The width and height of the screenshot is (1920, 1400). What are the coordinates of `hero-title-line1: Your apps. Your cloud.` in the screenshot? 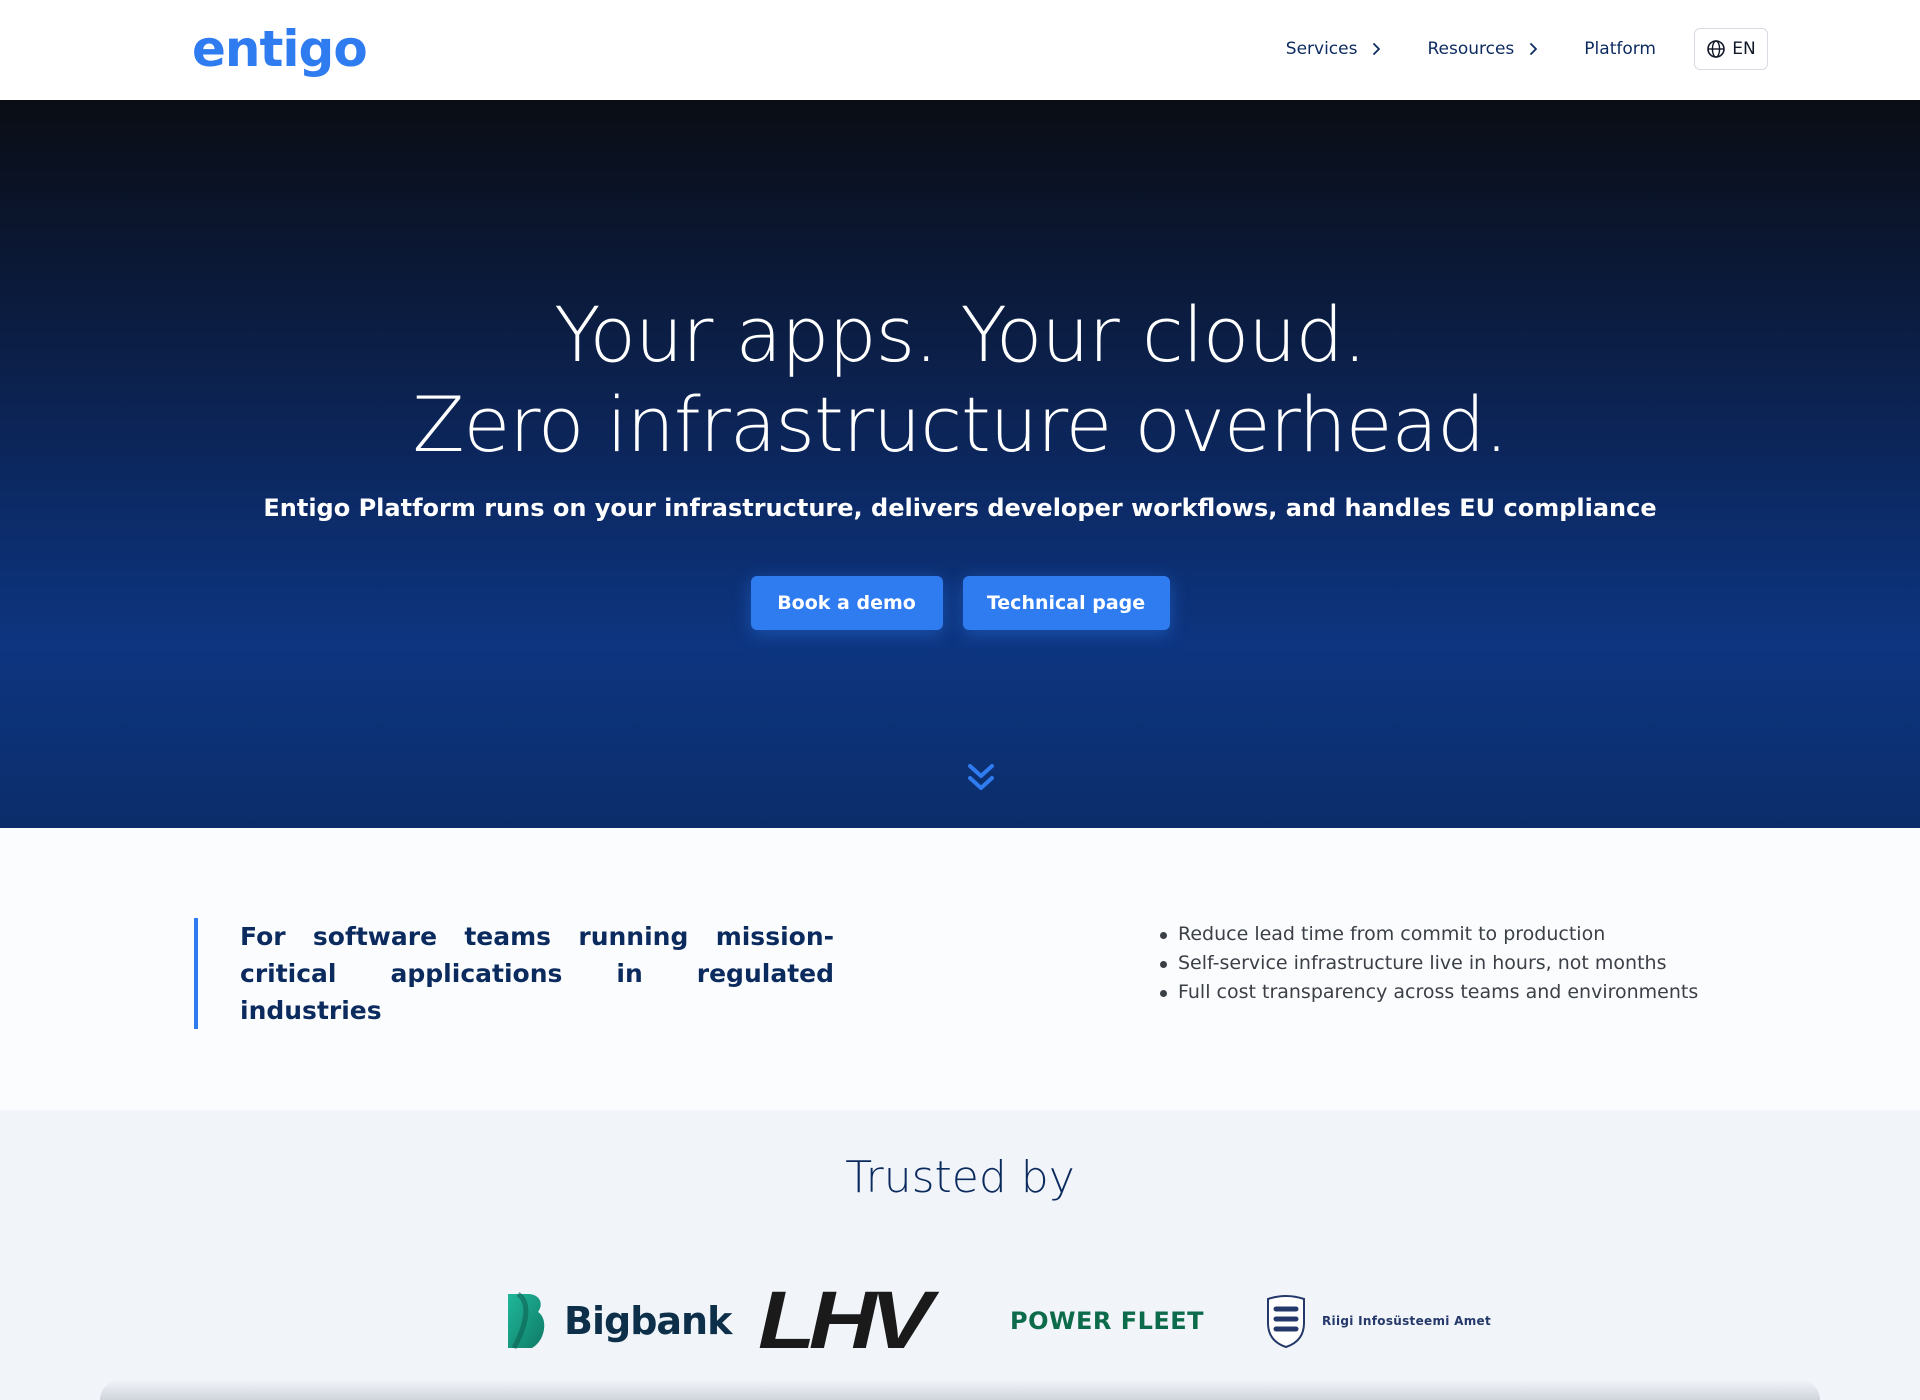 It's located at (960, 334).